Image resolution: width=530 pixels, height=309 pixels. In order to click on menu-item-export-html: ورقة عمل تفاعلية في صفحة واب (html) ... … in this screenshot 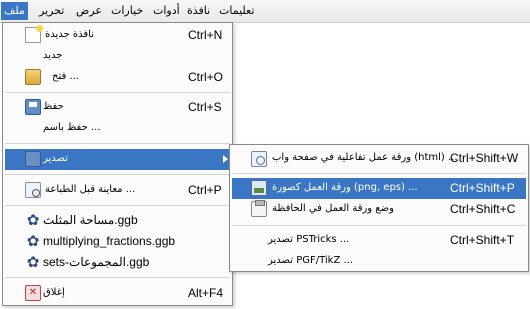, I will do `click(379, 158)`.